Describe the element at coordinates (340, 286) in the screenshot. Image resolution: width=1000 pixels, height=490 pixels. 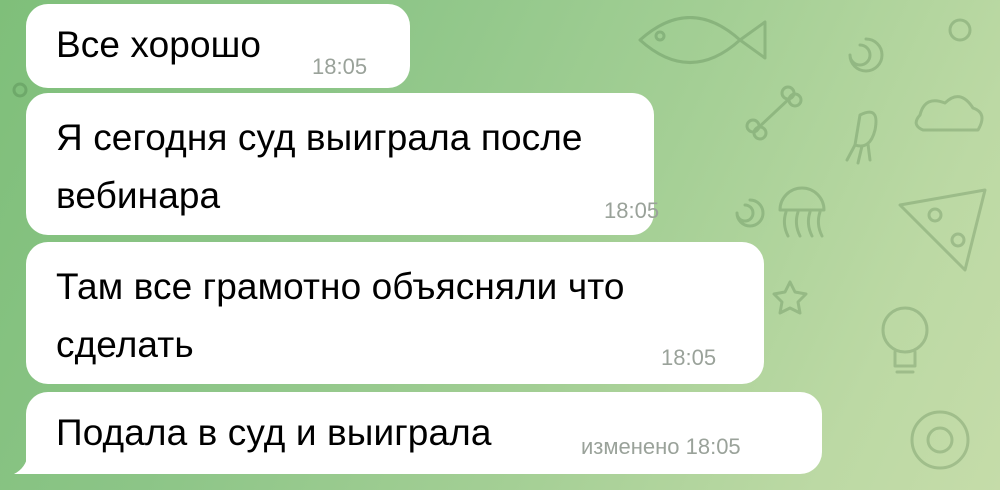
I see `message-text-line: Там все грамотно объясняли что` at that location.